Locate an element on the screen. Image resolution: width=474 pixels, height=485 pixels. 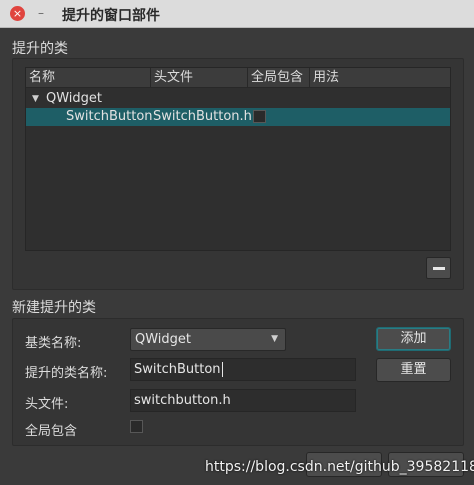
tree-node-base-class: ▼ QWidget is located at coordinates (238, 99).